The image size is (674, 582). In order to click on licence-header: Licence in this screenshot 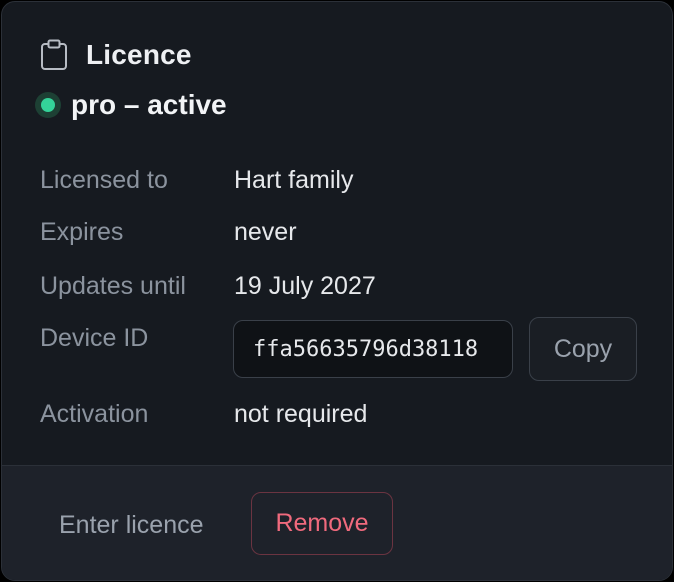, I will do `click(116, 55)`.